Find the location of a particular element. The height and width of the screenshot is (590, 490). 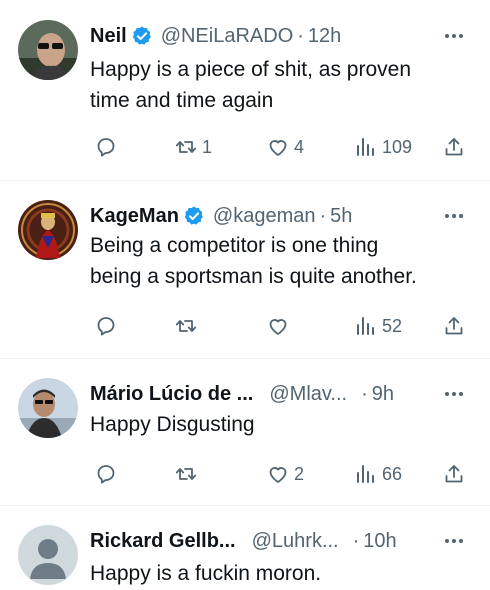

timestamp: 10h is located at coordinates (379, 541).